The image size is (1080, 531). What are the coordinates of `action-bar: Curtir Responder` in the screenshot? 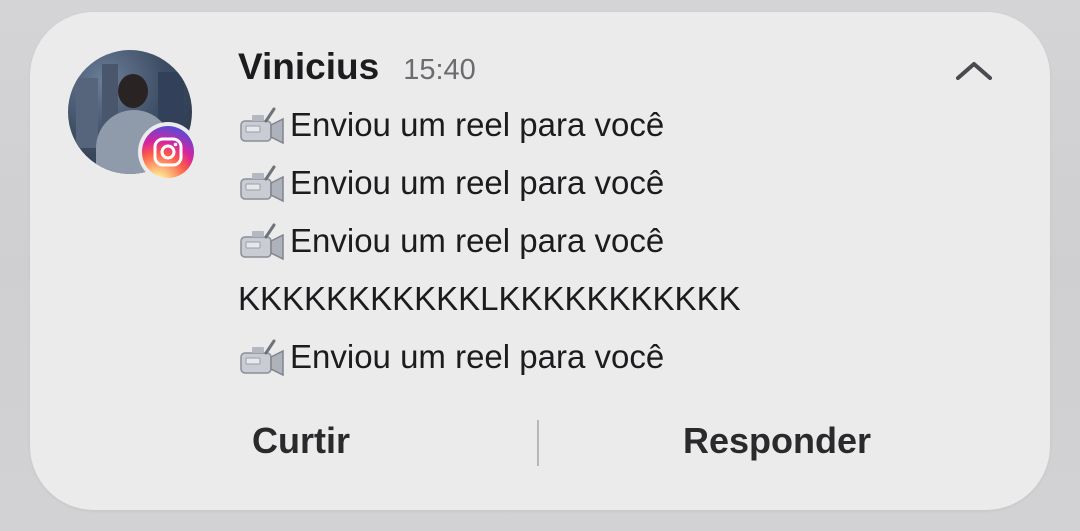 It's located at (540, 445).